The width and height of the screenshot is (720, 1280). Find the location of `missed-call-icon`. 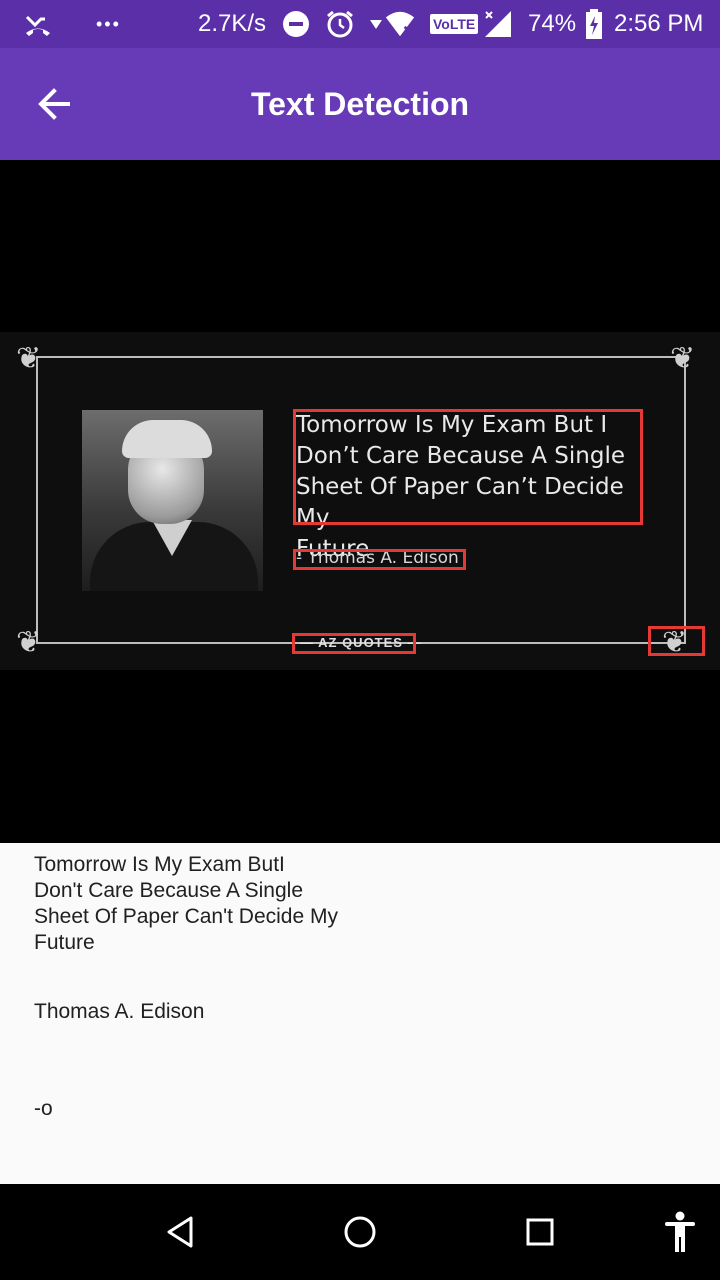

missed-call-icon is located at coordinates (38, 24).